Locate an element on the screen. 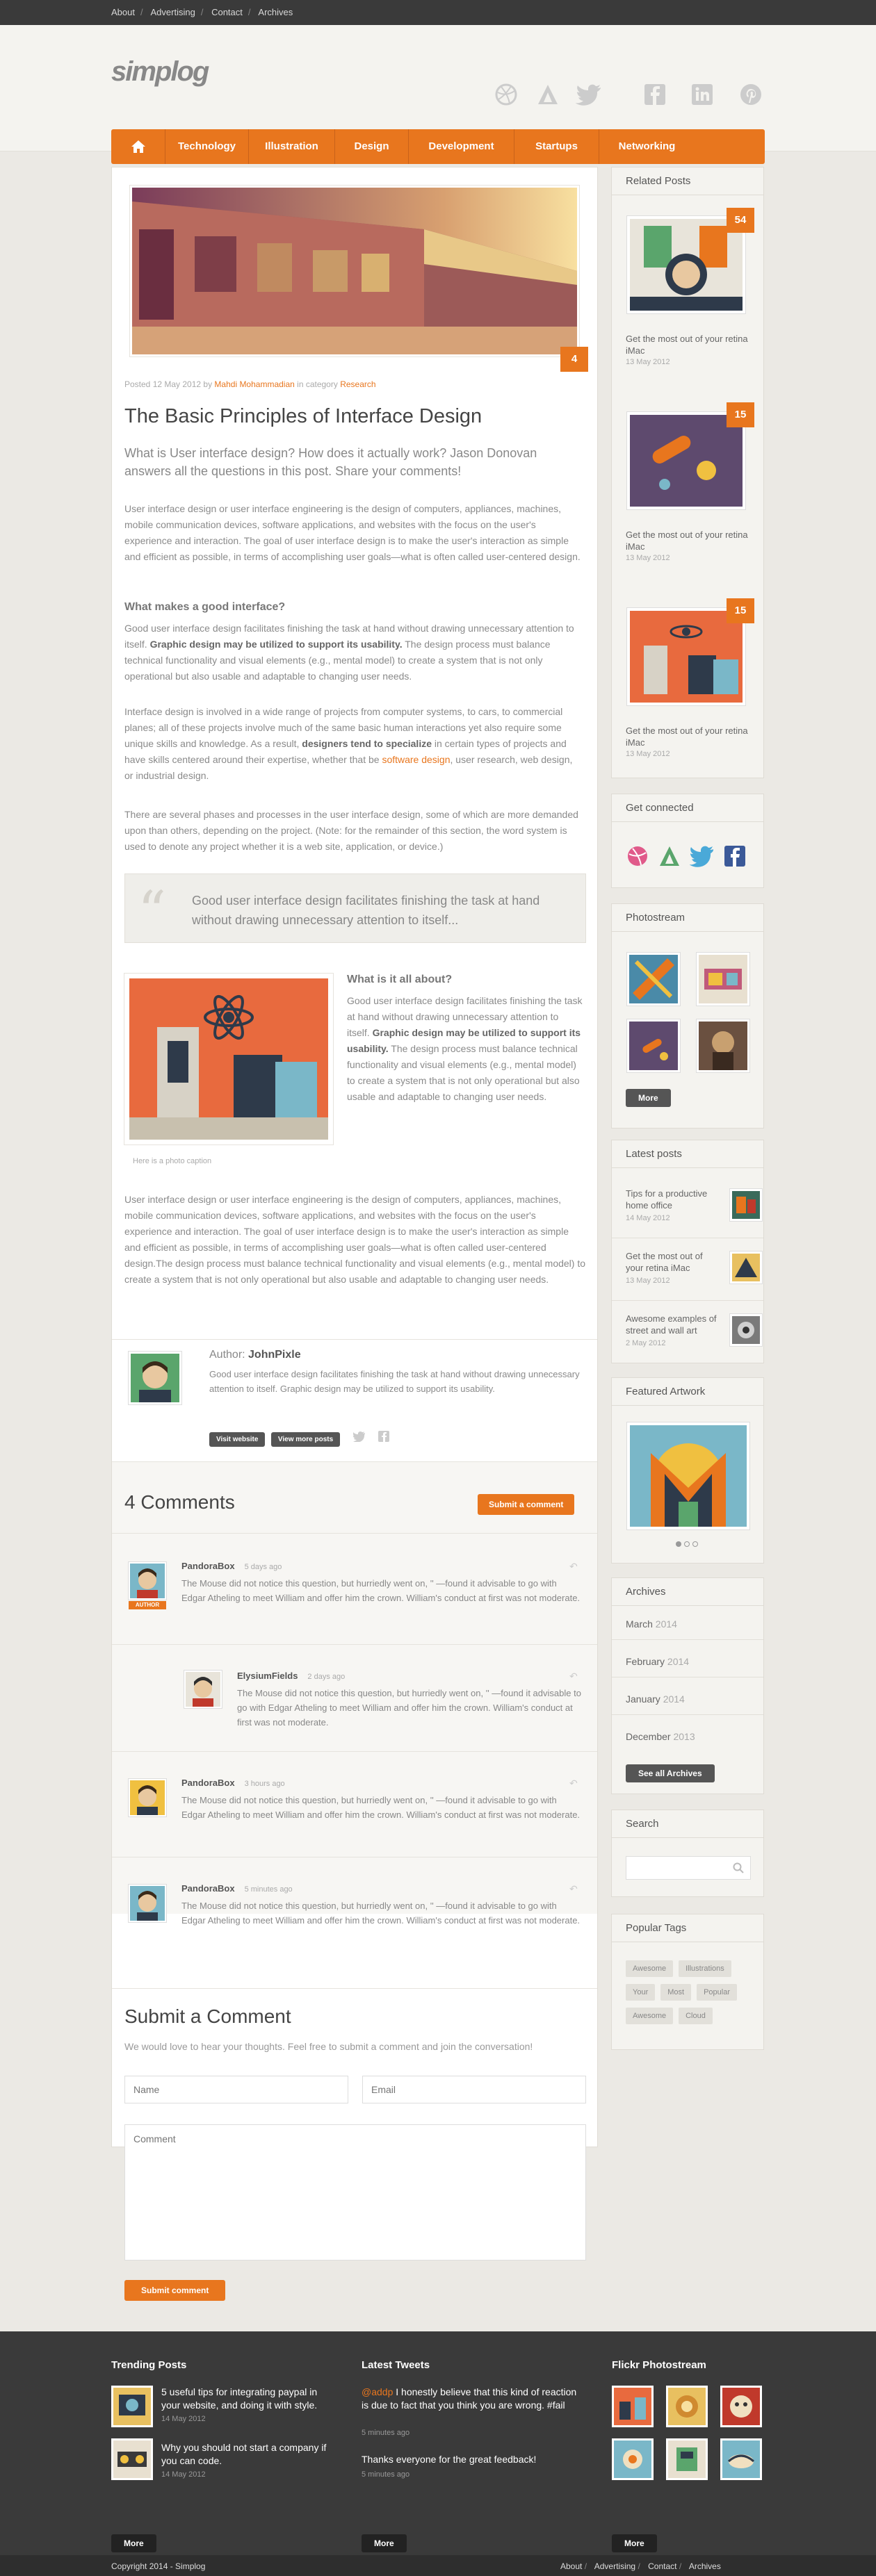 This screenshot has width=876, height=2576. logo: simplog is located at coordinates (160, 72).